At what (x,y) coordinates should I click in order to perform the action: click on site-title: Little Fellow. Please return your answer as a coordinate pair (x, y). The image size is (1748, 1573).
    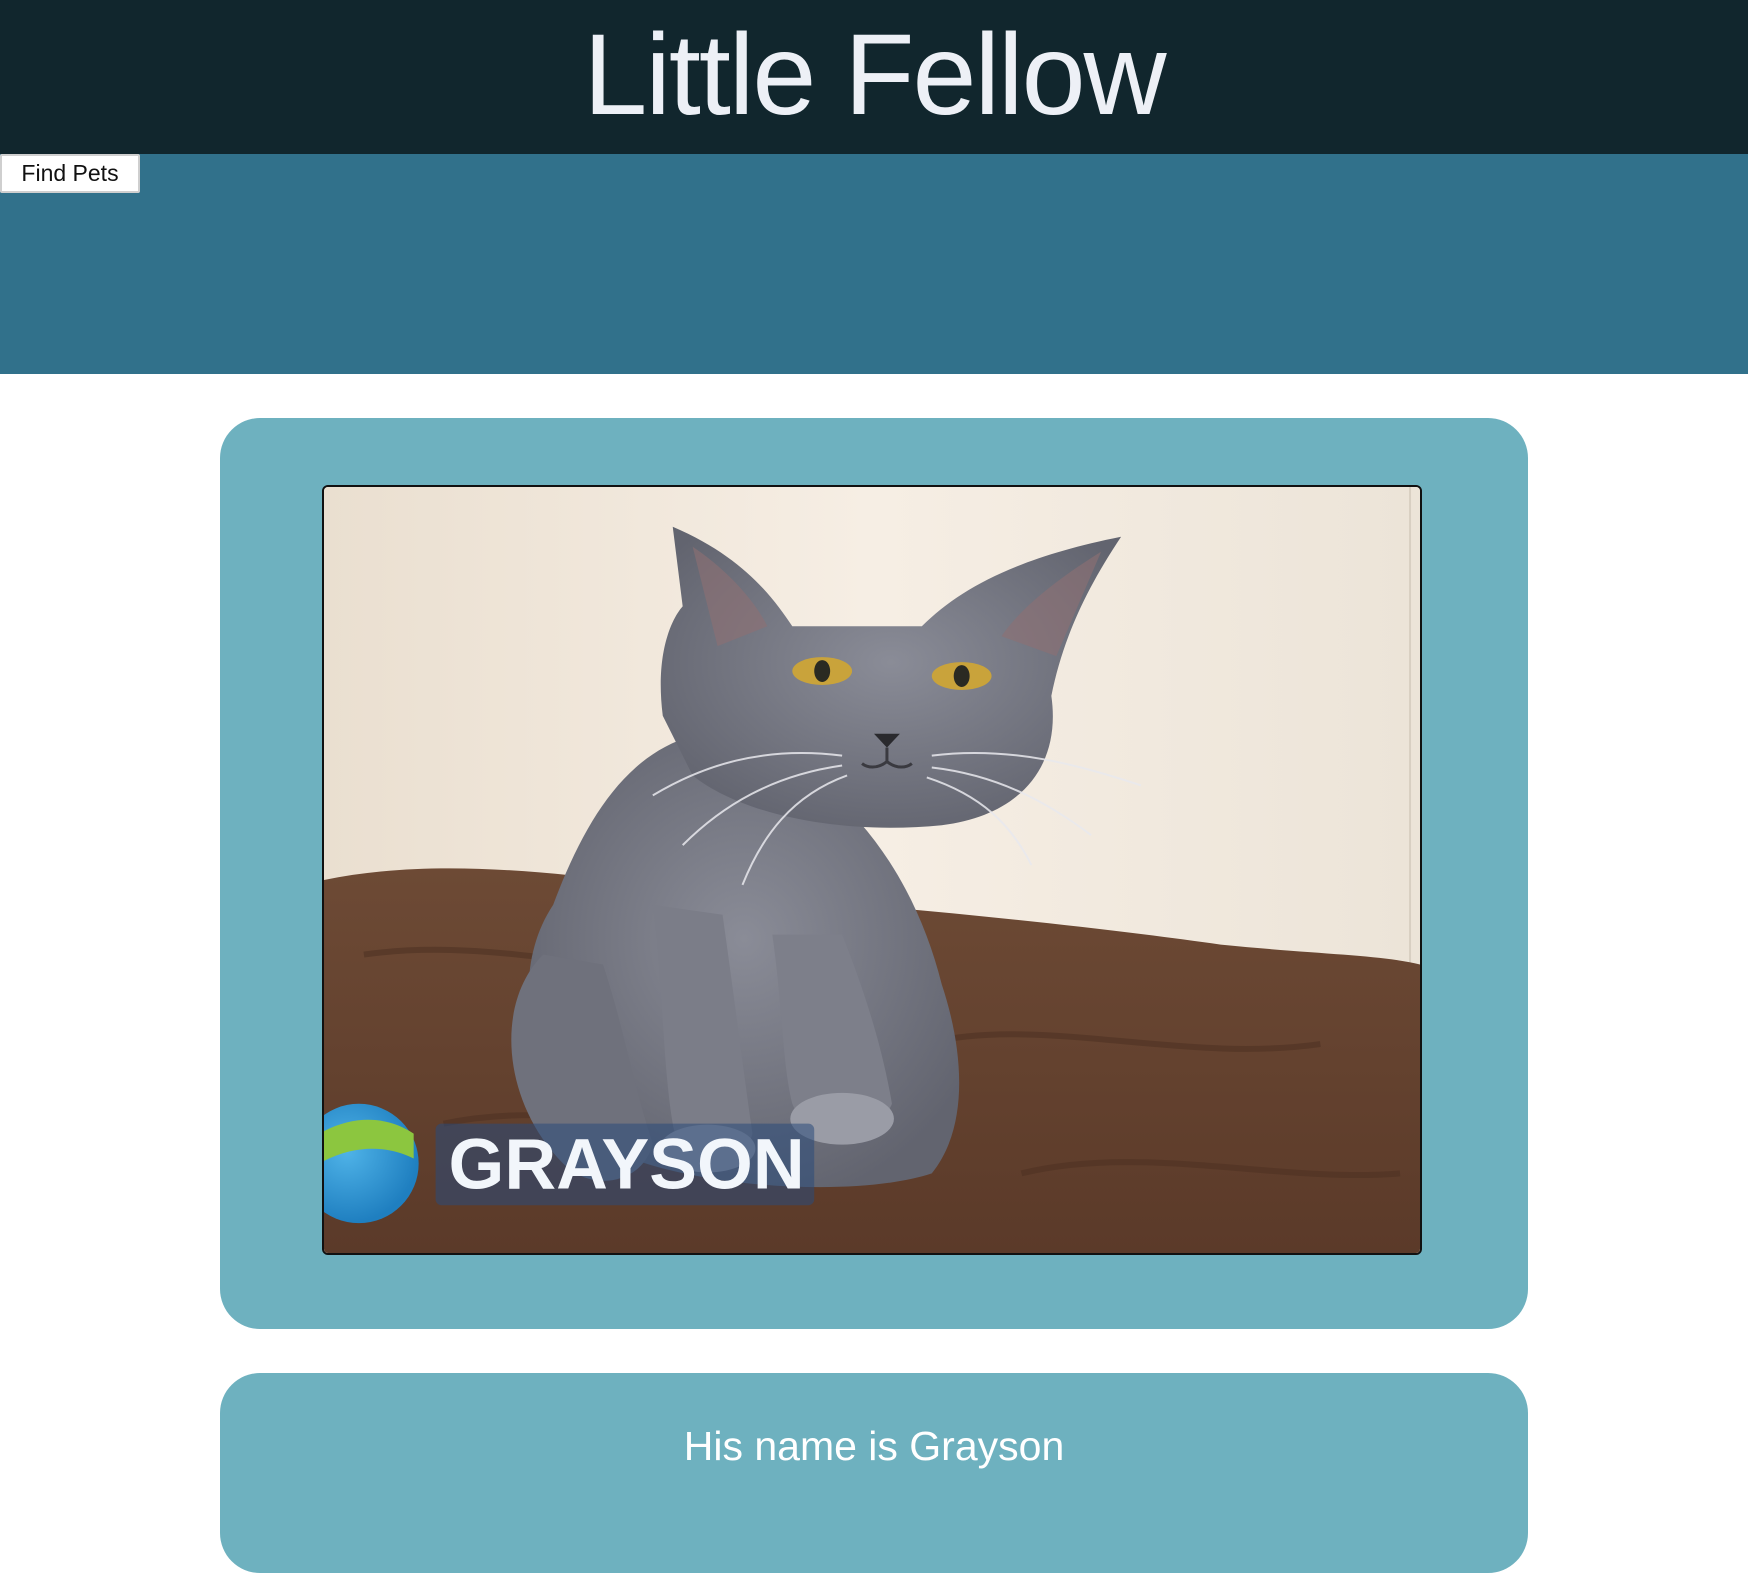
    Looking at the image, I should click on (874, 74).